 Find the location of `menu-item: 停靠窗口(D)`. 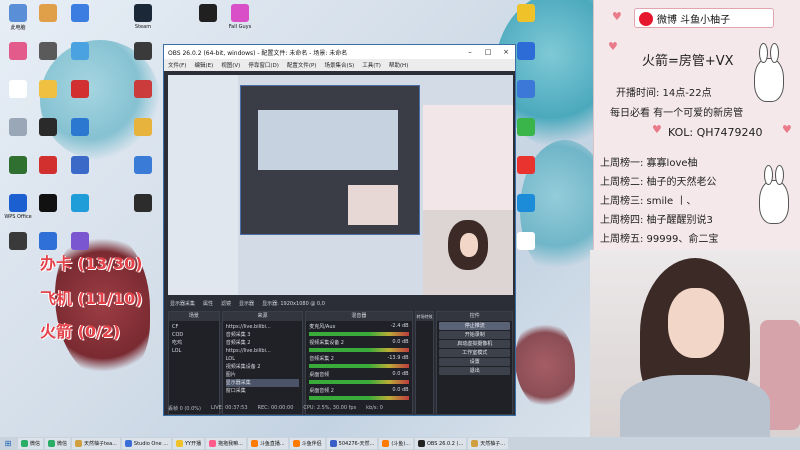

menu-item: 停靠窗口(D) is located at coordinates (263, 65).